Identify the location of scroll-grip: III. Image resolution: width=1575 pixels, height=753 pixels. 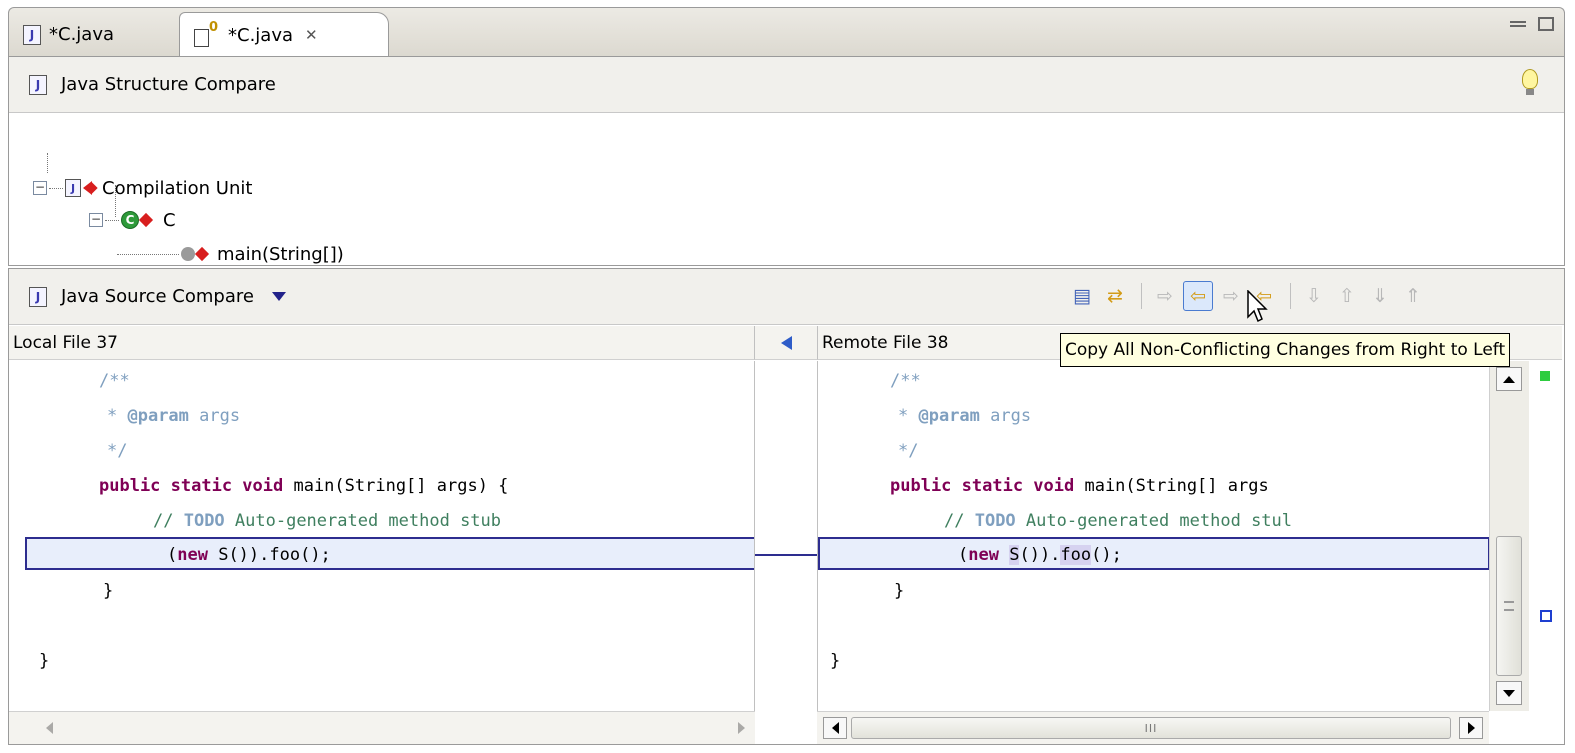
(1151, 728).